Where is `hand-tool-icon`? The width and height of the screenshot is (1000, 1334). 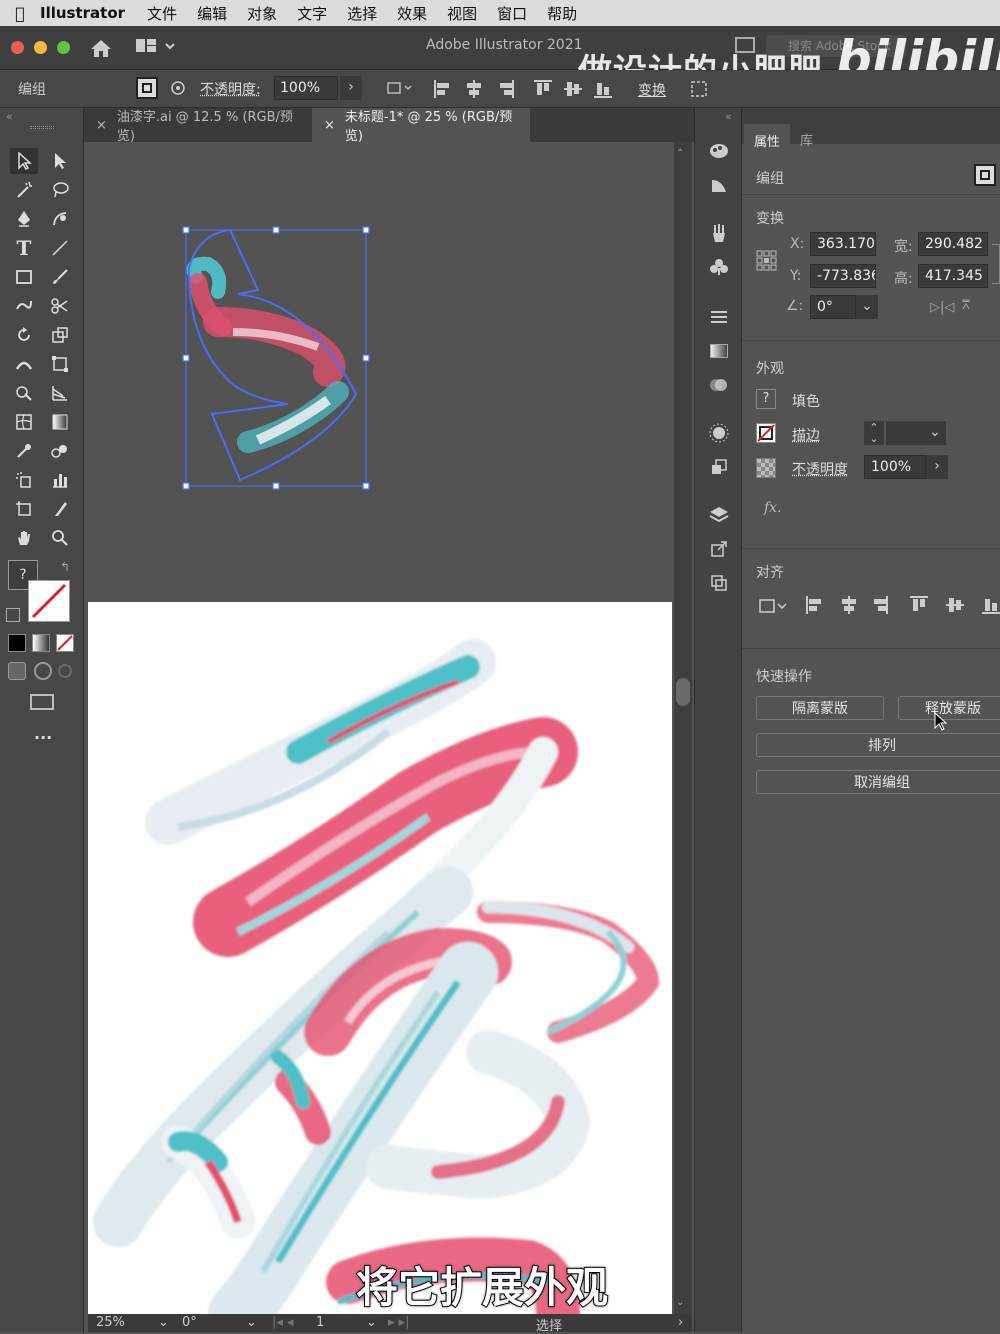
hand-tool-icon is located at coordinates (24, 538).